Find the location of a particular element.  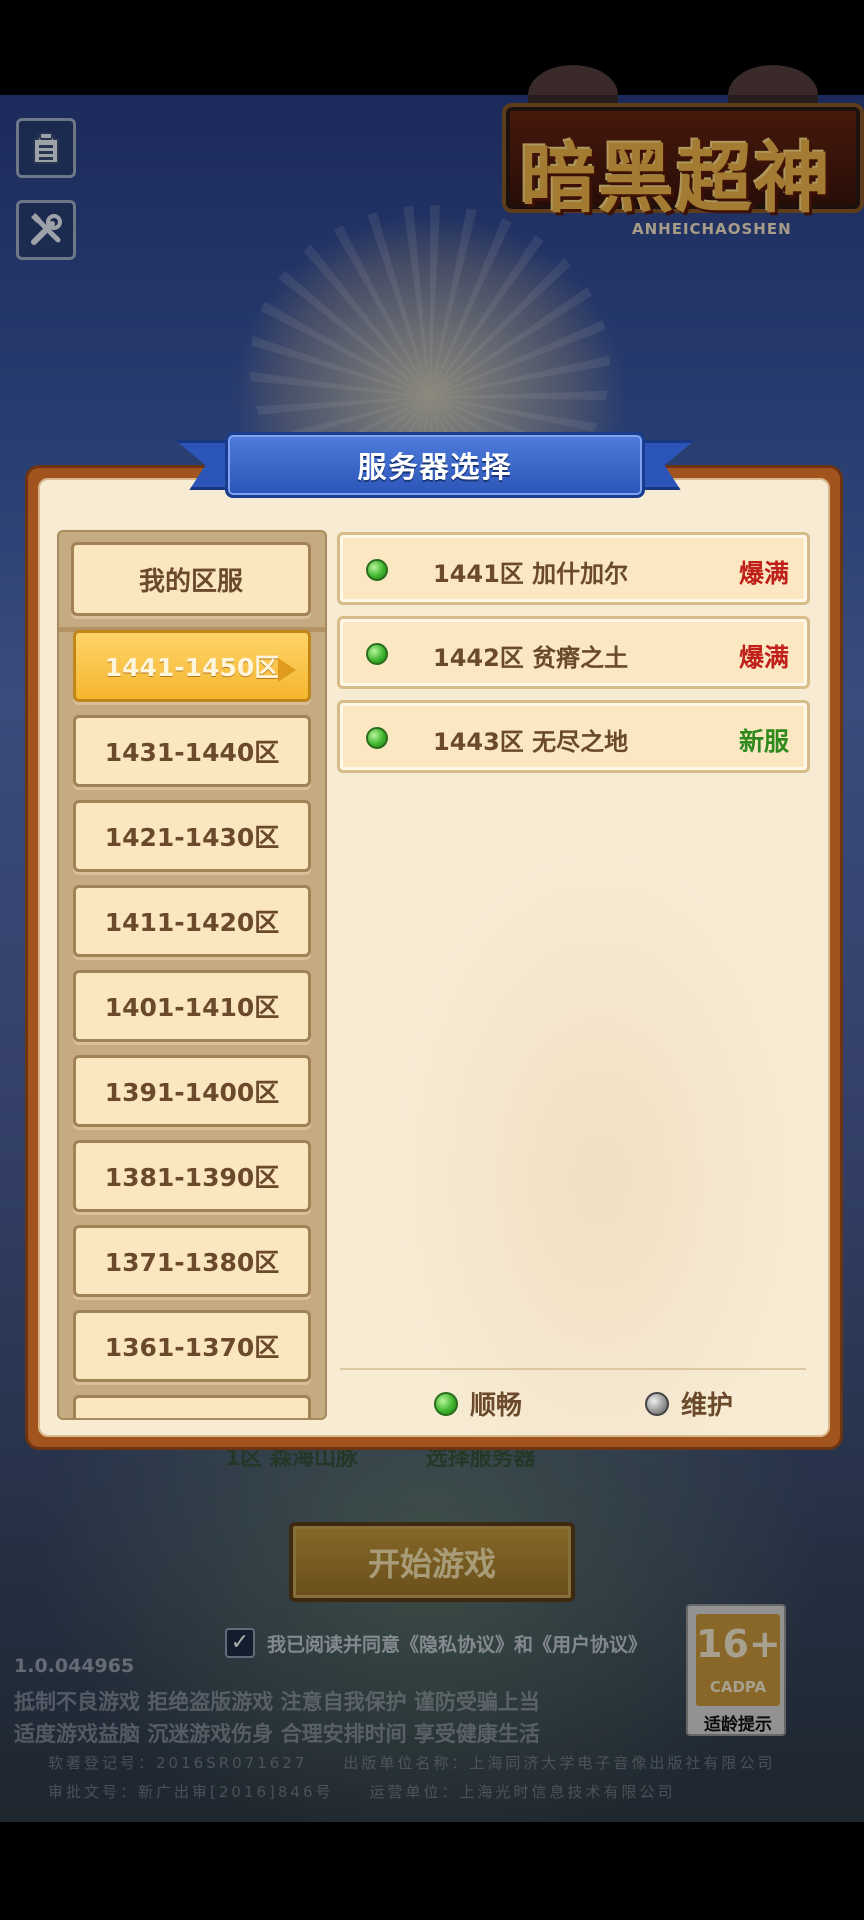

zone-item-label: 1381-1390区 is located at coordinates (192, 1177).